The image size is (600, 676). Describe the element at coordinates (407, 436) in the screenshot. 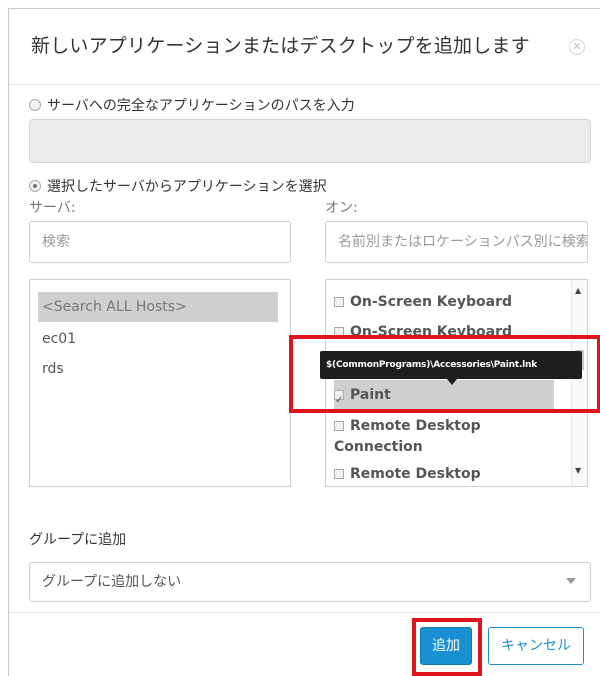

I see `app-item-label: Remote Desktop Connection` at that location.